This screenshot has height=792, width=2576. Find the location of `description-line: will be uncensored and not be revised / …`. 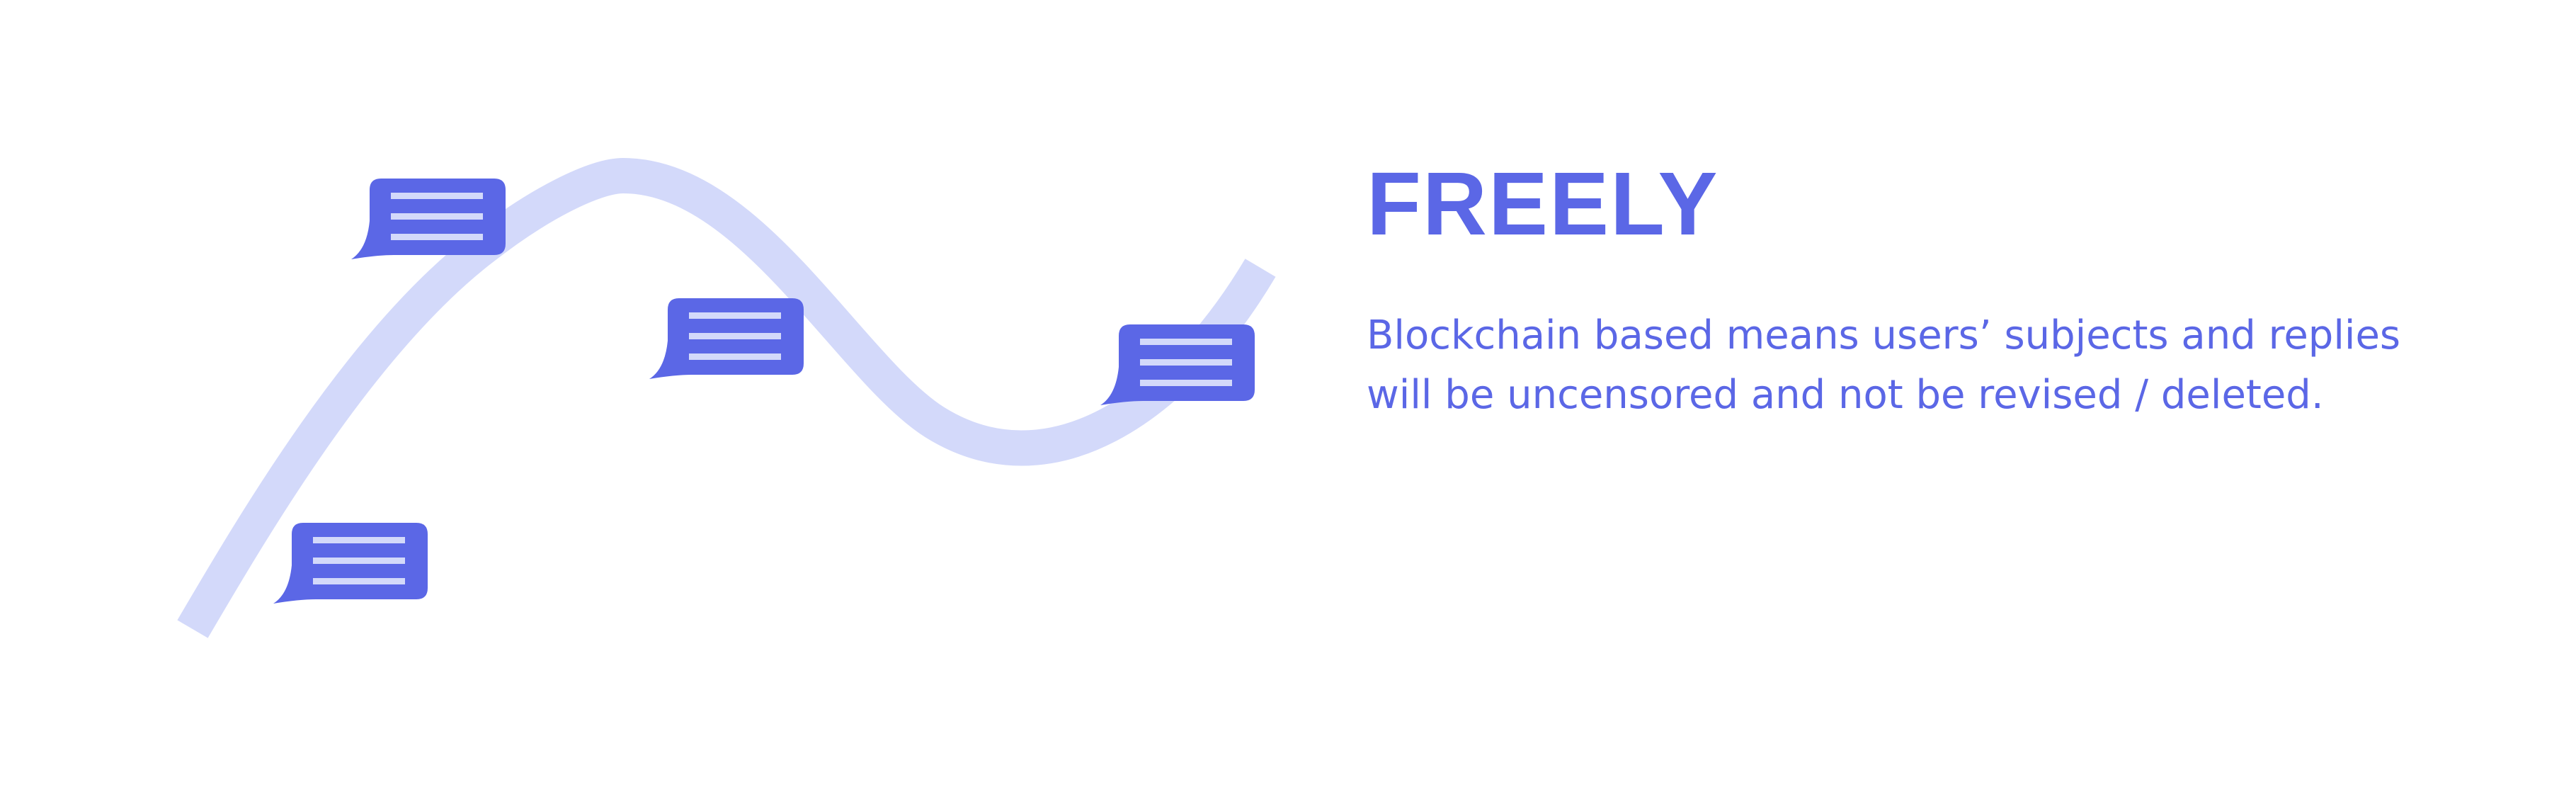

description-line: will be uncensored and not be revised / … is located at coordinates (1845, 395).